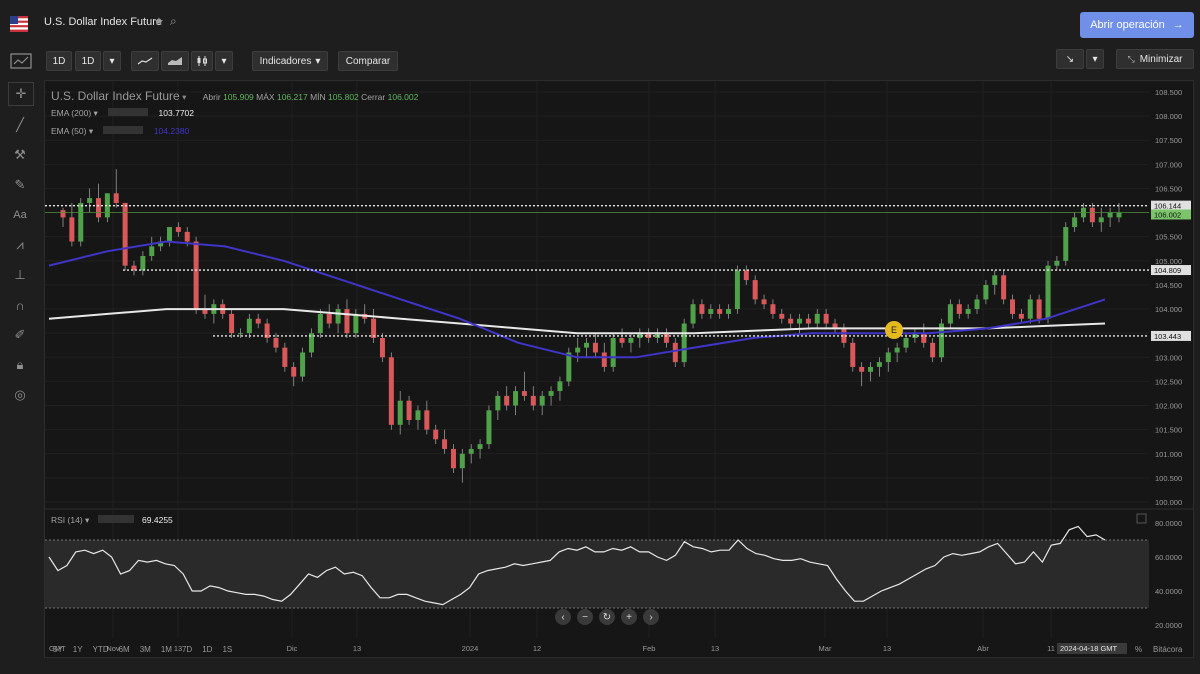 This screenshot has height=674, width=1200. What do you see at coordinates (101, 649) in the screenshot?
I see `timeframe-ytd: YTD` at bounding box center [101, 649].